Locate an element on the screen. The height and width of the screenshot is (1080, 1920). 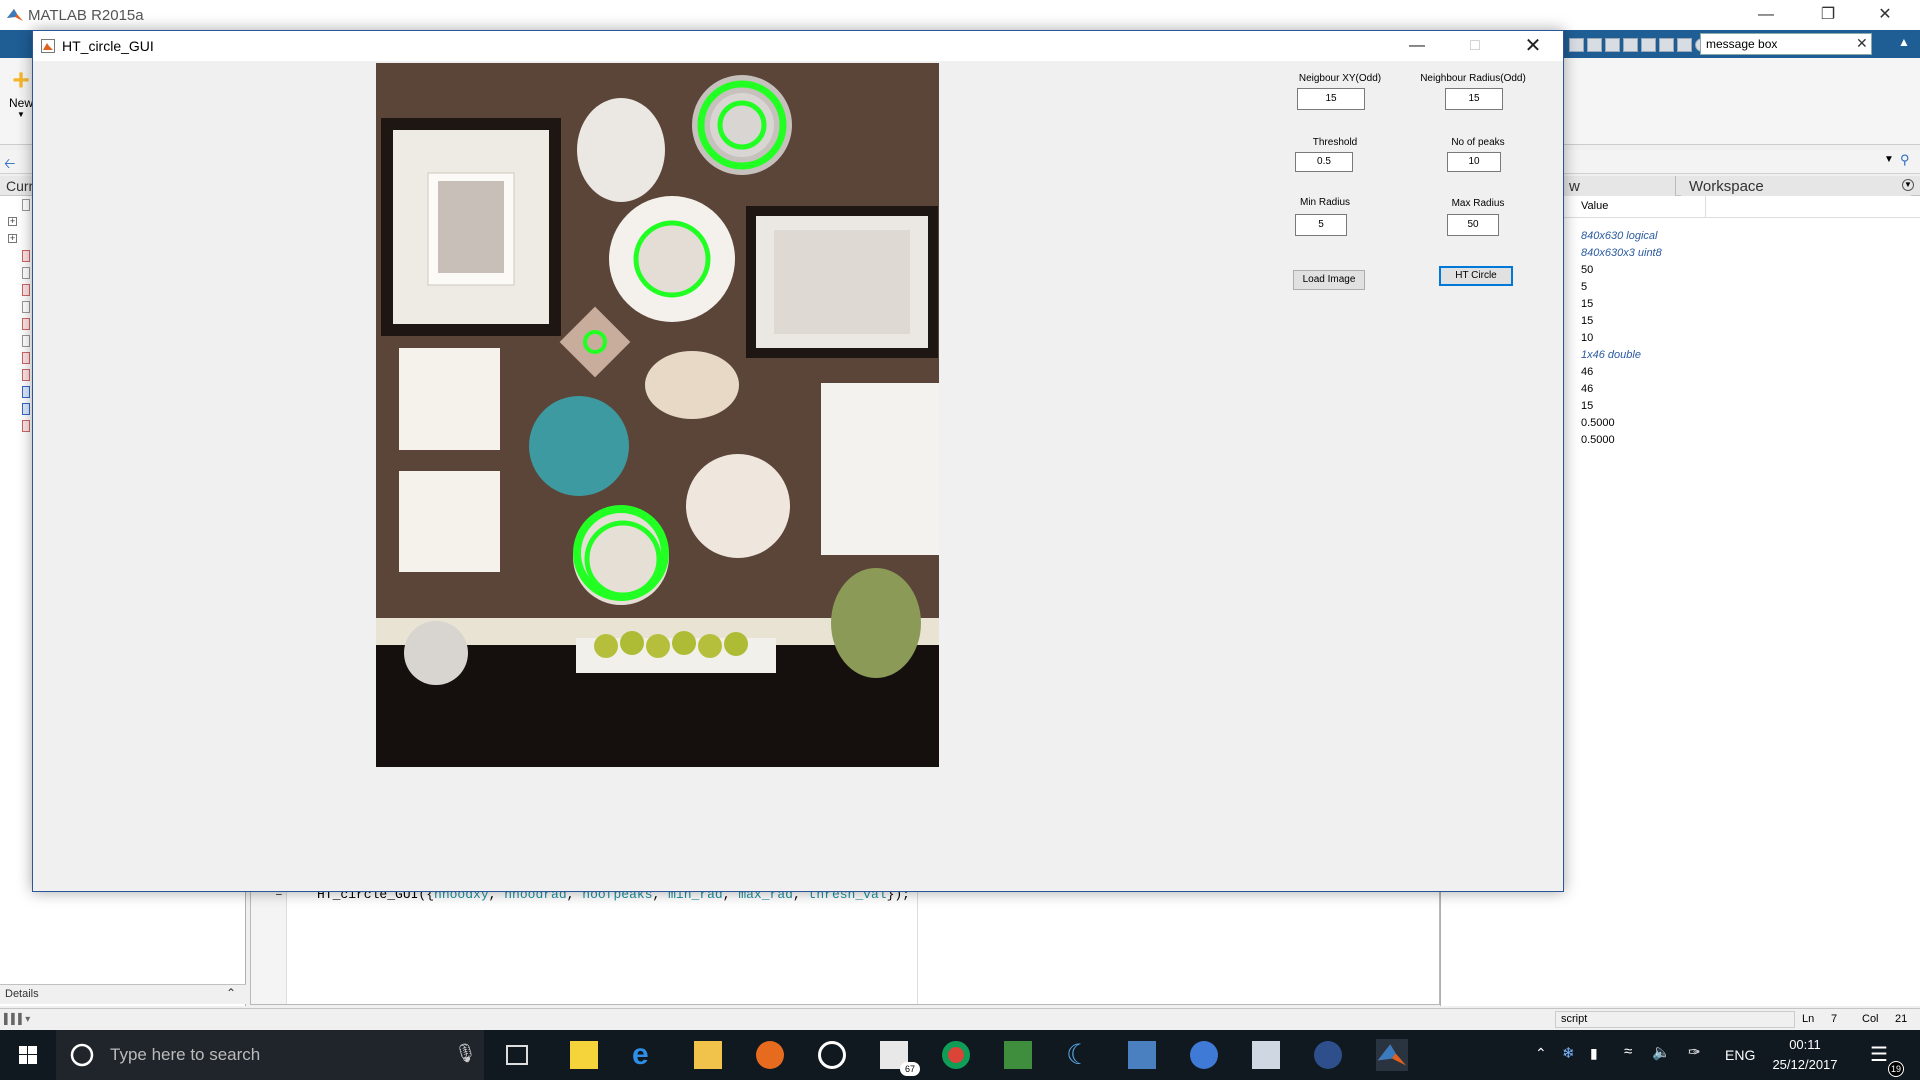
ht-circle-button: HT Circle is located at coordinates (1476, 276).